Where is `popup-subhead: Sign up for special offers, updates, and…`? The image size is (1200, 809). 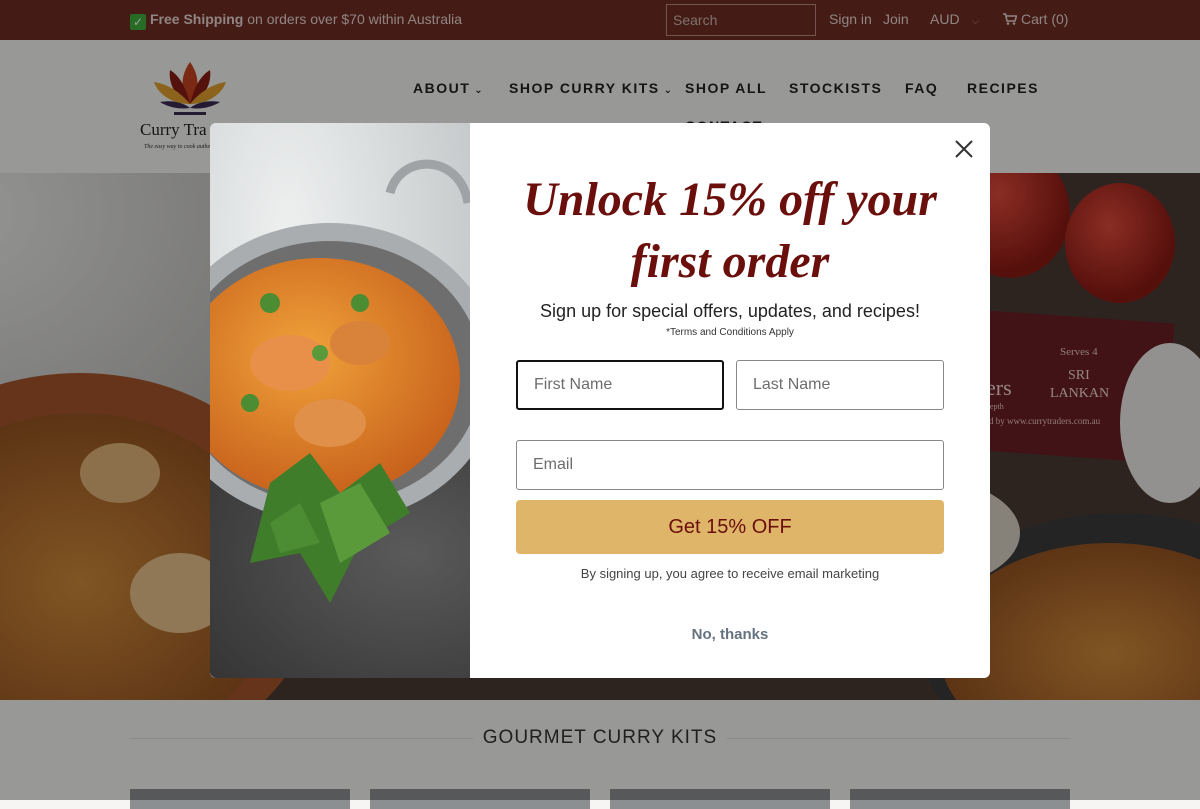
popup-subhead: Sign up for special offers, updates, and… is located at coordinates (730, 311).